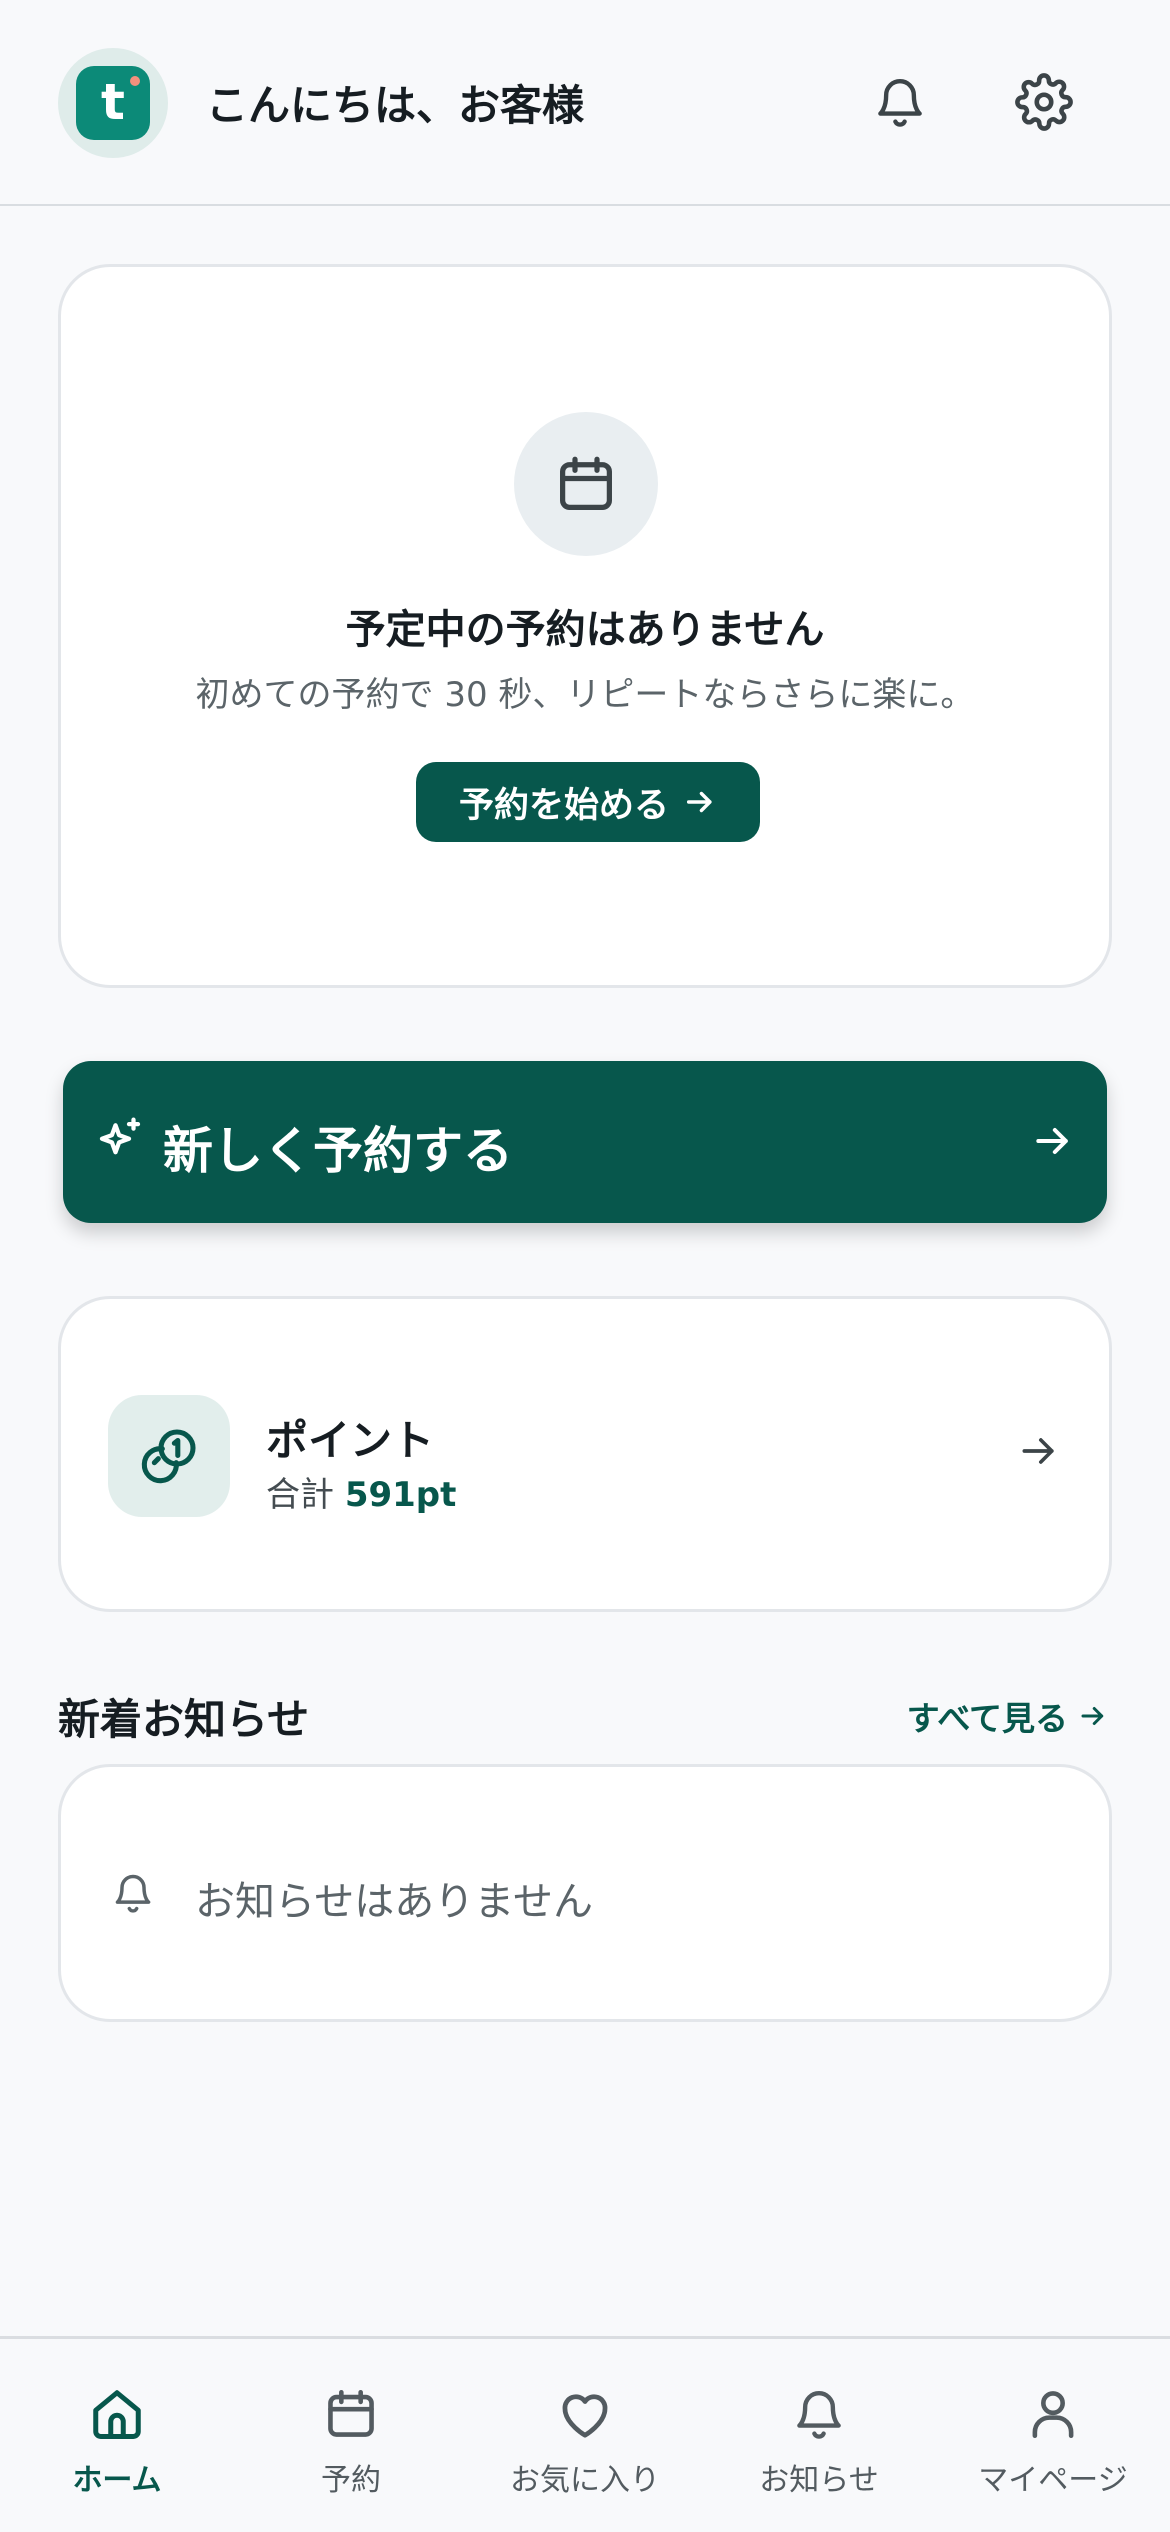 The height and width of the screenshot is (2532, 1170). What do you see at coordinates (120, 1136) in the screenshot?
I see `sparkle-icon` at bounding box center [120, 1136].